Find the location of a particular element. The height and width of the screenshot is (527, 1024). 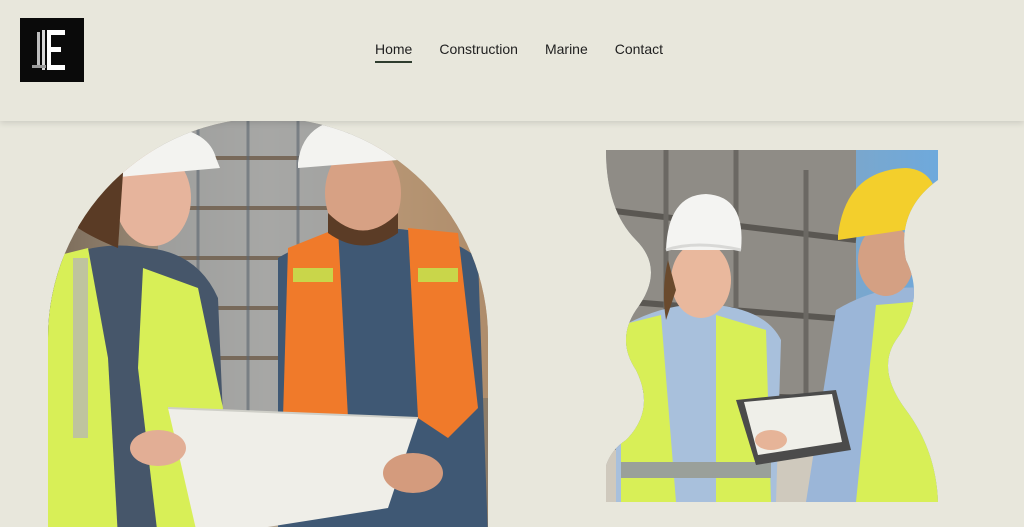

logo-e-icon is located at coordinates (52, 50).